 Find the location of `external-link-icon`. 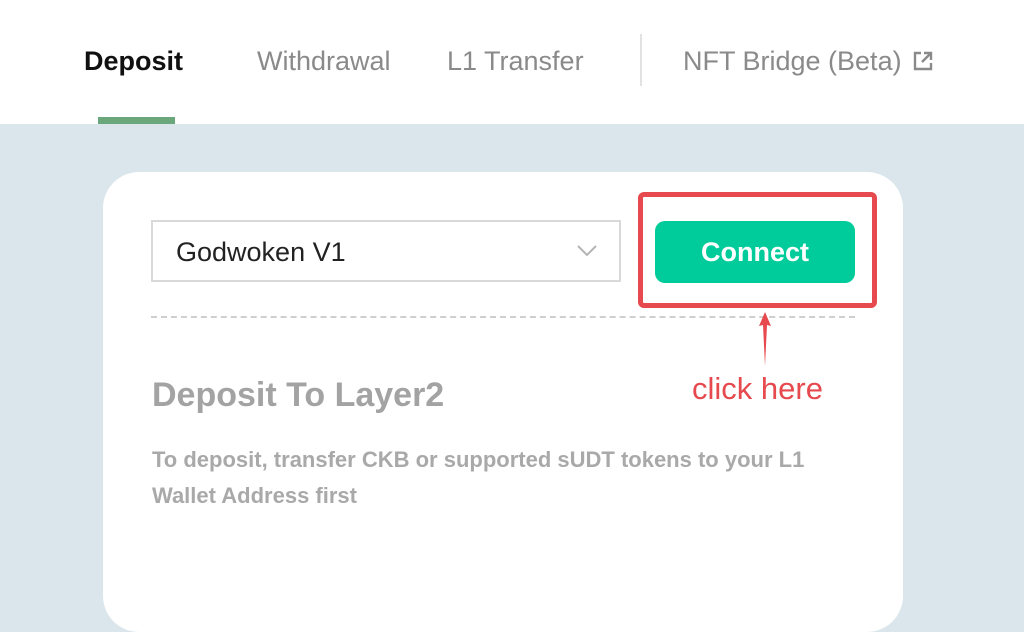

external-link-icon is located at coordinates (923, 63).